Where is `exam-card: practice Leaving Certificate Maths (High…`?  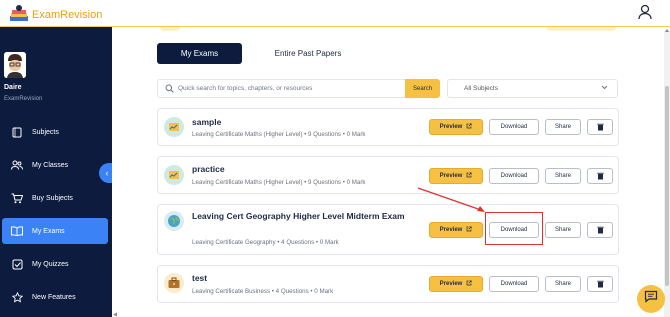
exam-card: practice Leaving Certificate Maths (High… is located at coordinates (388, 175).